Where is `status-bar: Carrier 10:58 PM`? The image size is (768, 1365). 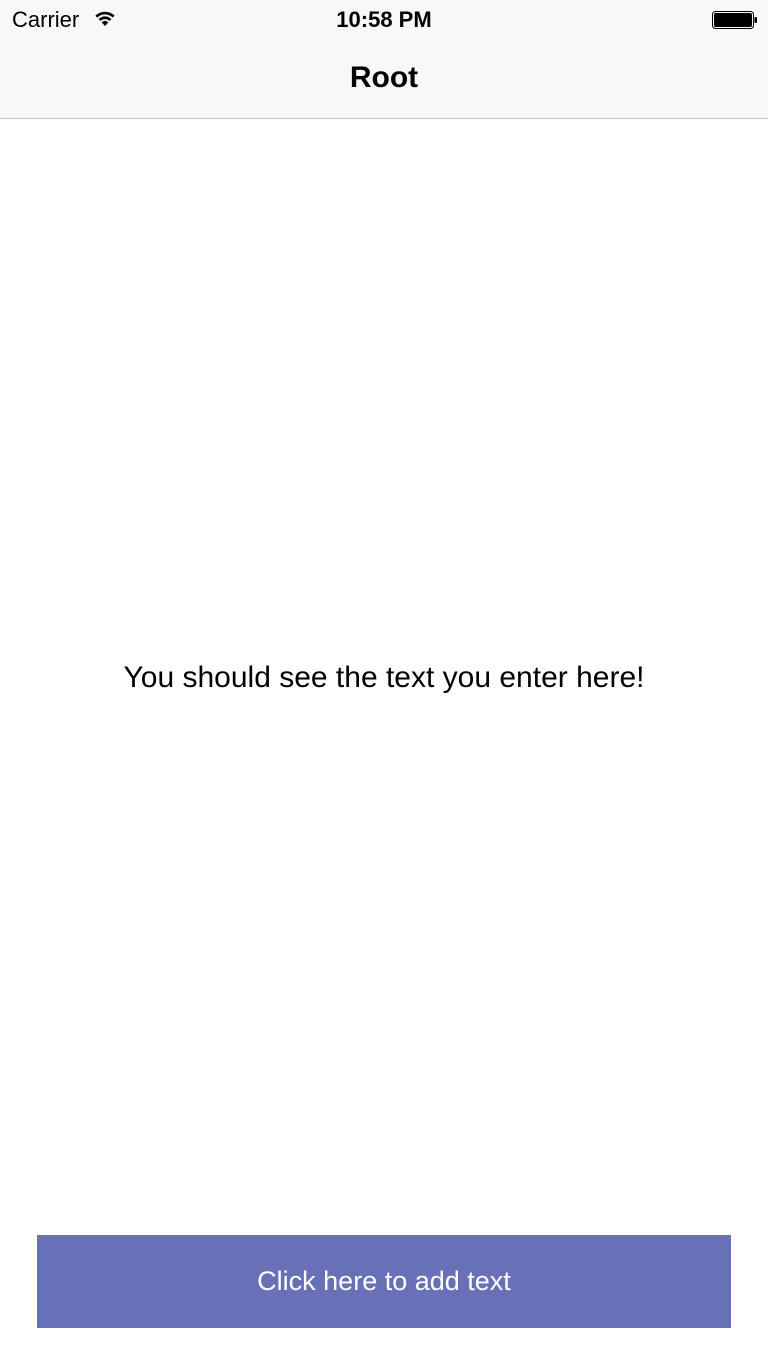
status-bar: Carrier 10:58 PM is located at coordinates (384, 20).